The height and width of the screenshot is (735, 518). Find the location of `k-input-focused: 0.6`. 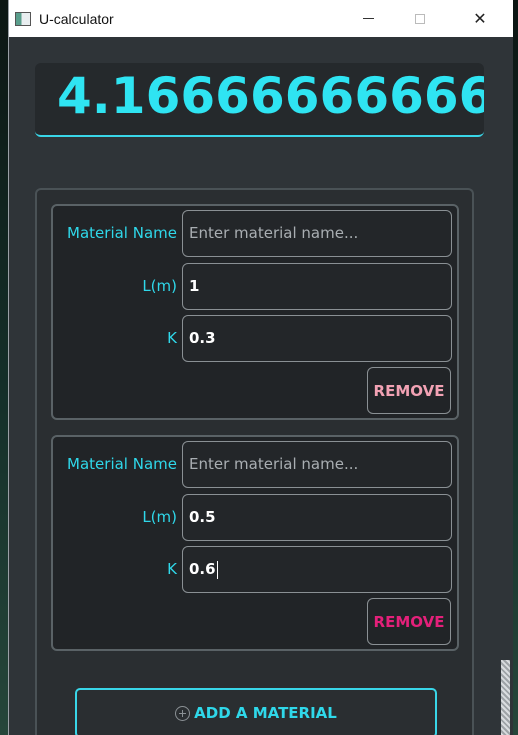

k-input-focused: 0.6 is located at coordinates (317, 569).